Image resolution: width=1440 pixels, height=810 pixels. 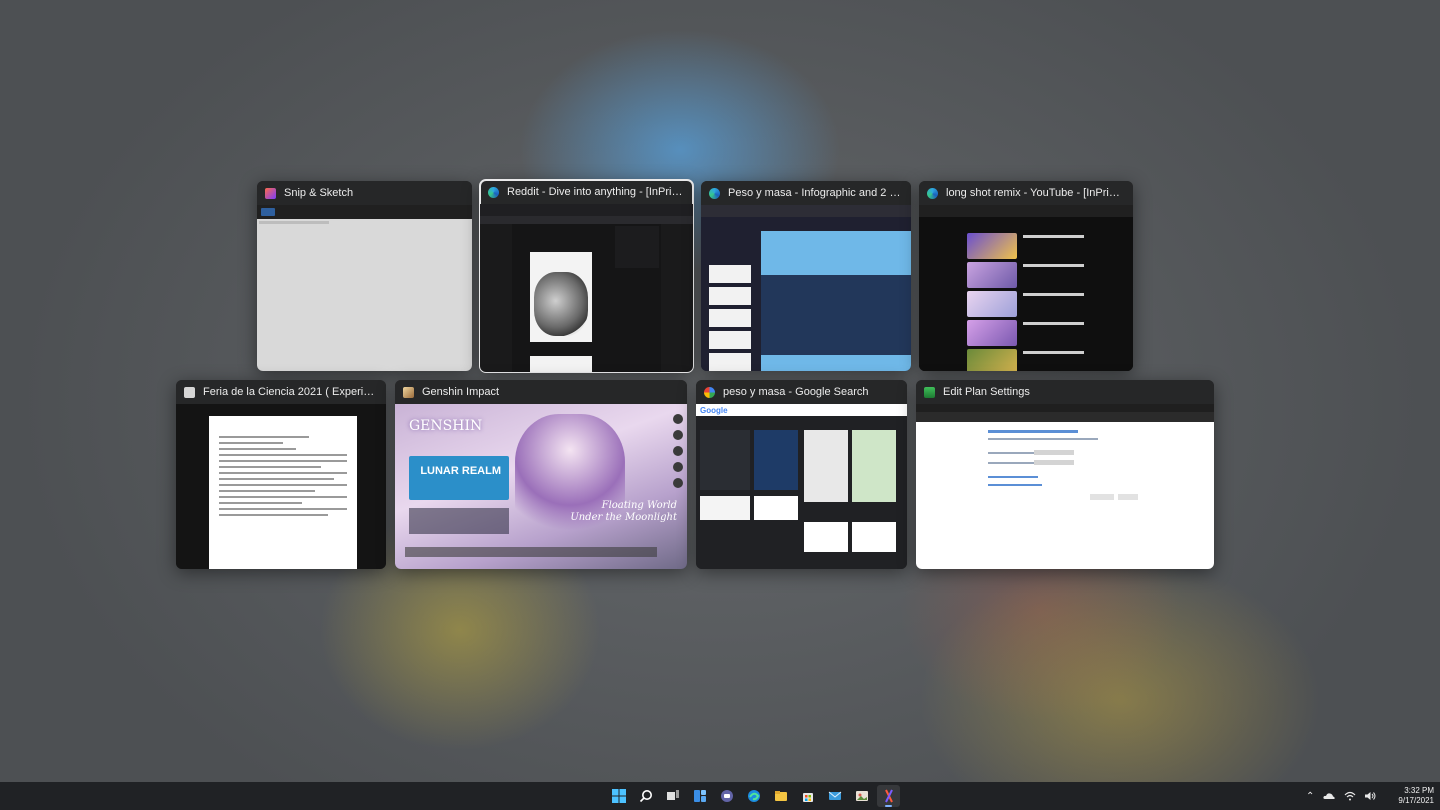 I want to click on window-title: Feria de la Ciencia 2021 ( Experimento), so click(x=290, y=392).